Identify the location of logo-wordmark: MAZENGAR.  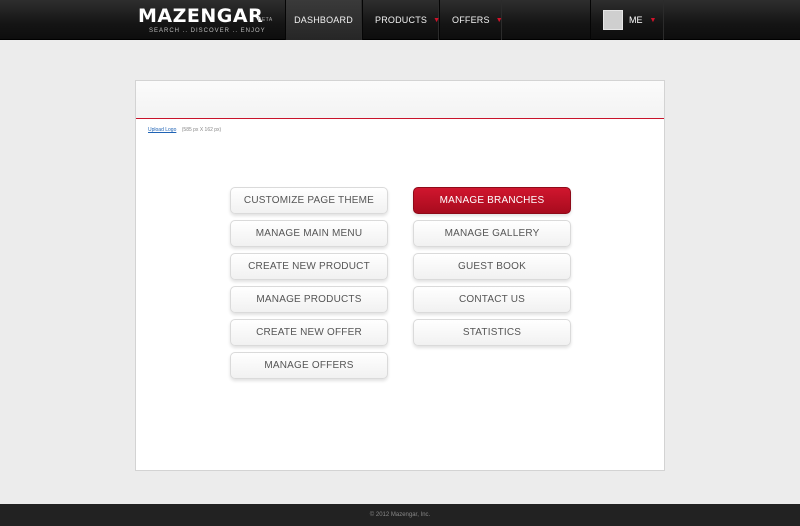
(201, 16).